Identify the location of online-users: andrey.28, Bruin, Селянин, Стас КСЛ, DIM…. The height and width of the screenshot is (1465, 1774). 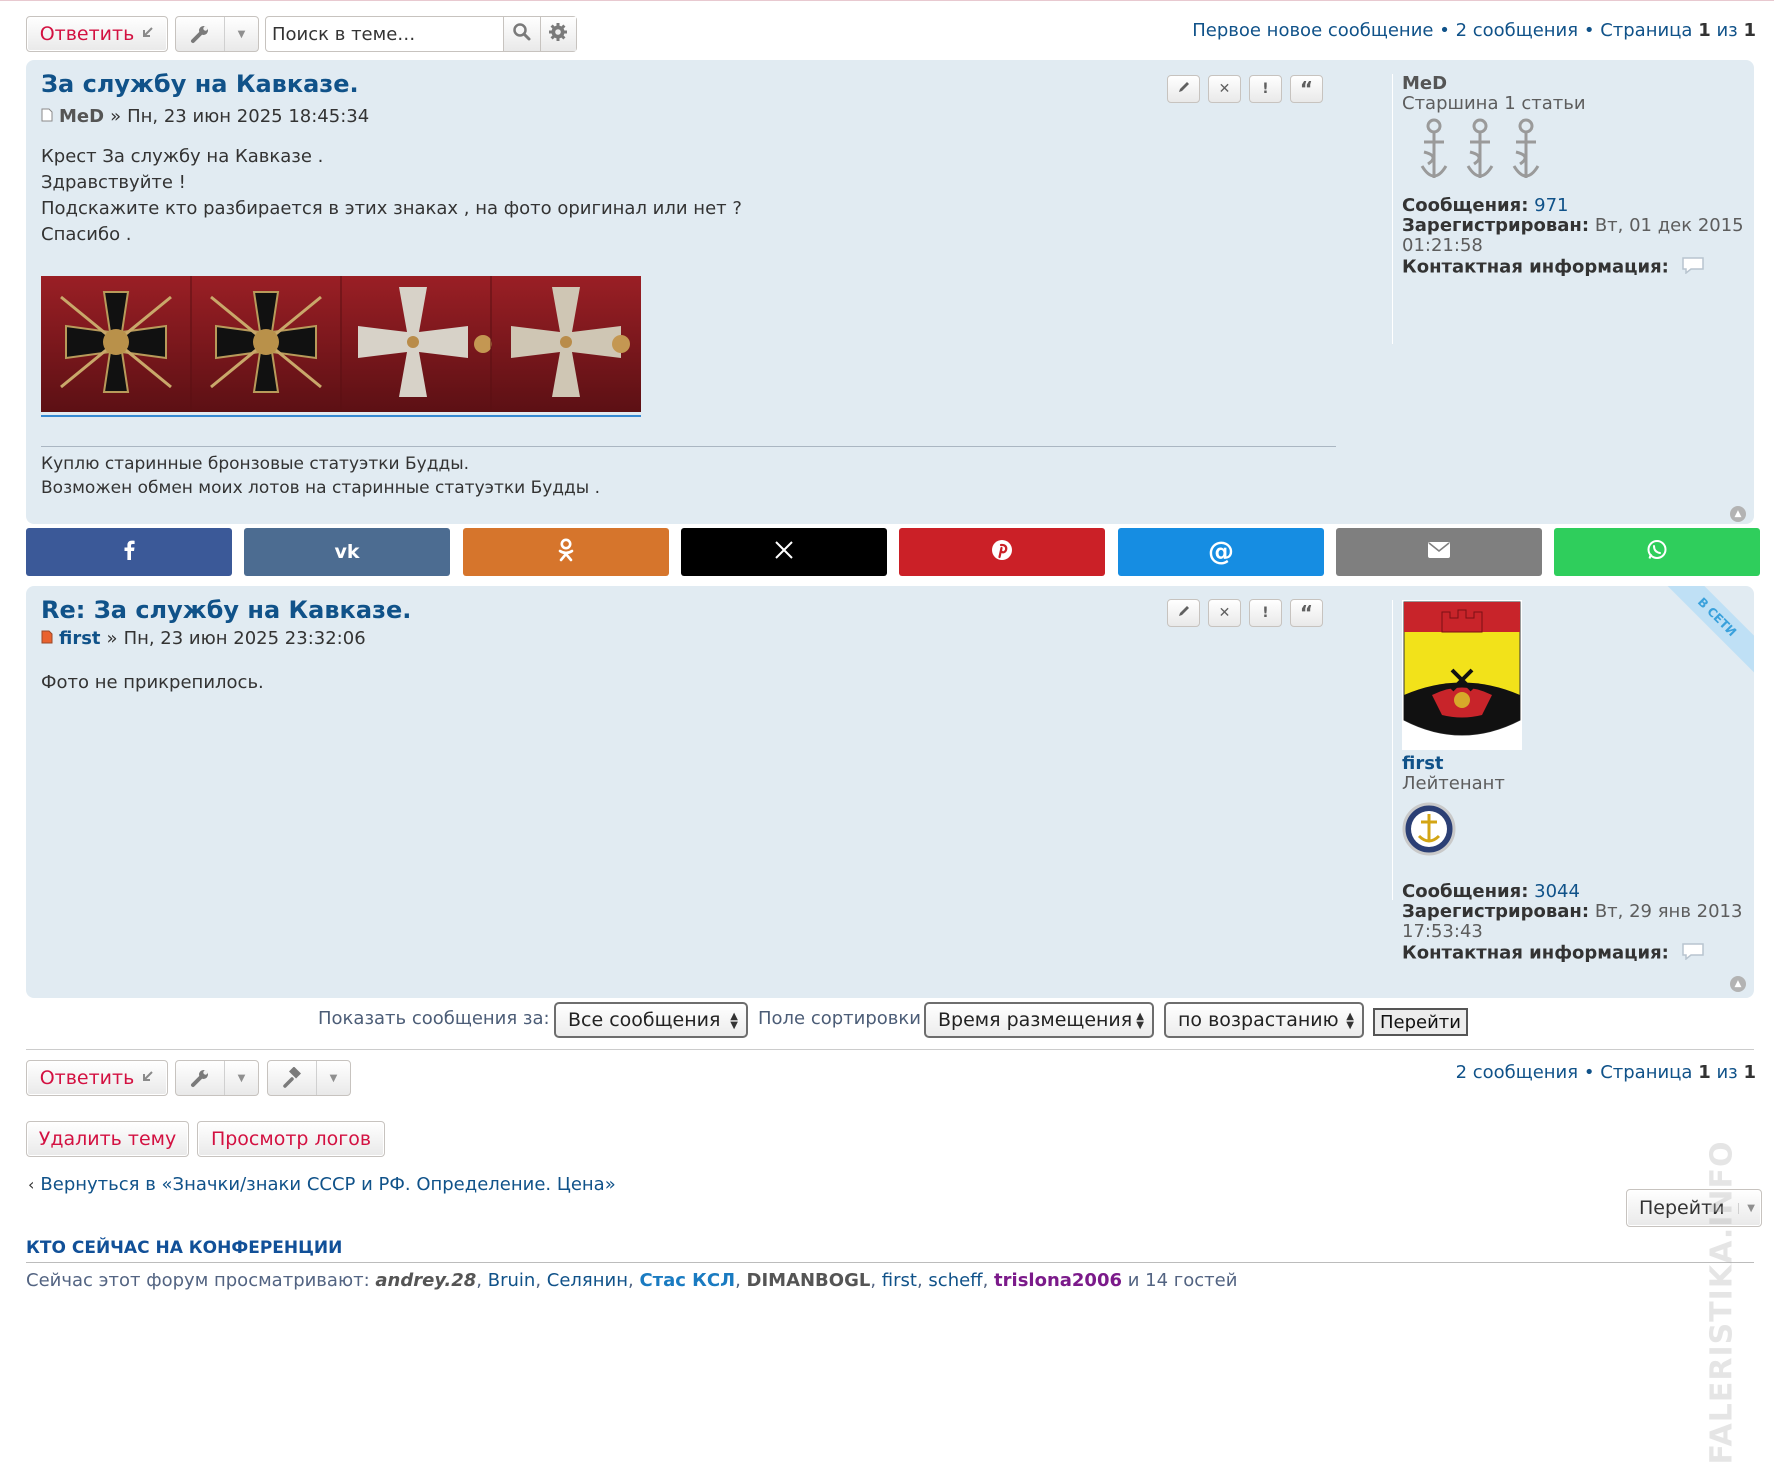
(751, 1280).